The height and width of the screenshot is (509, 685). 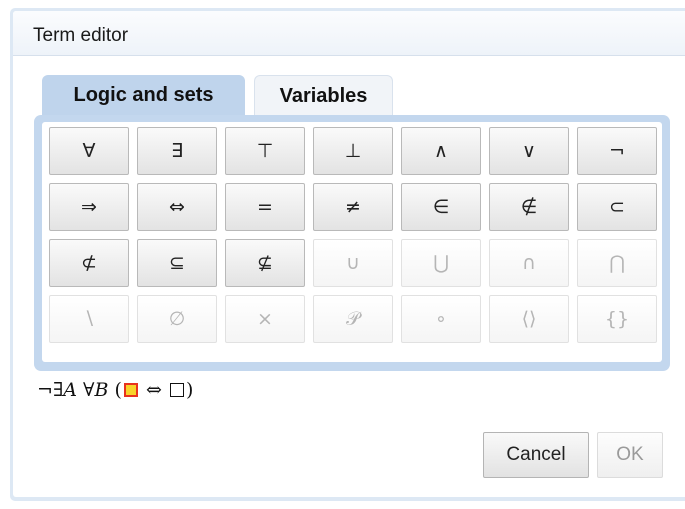 What do you see at coordinates (177, 263) in the screenshot?
I see `symbol-button-subset-eq: ⊆` at bounding box center [177, 263].